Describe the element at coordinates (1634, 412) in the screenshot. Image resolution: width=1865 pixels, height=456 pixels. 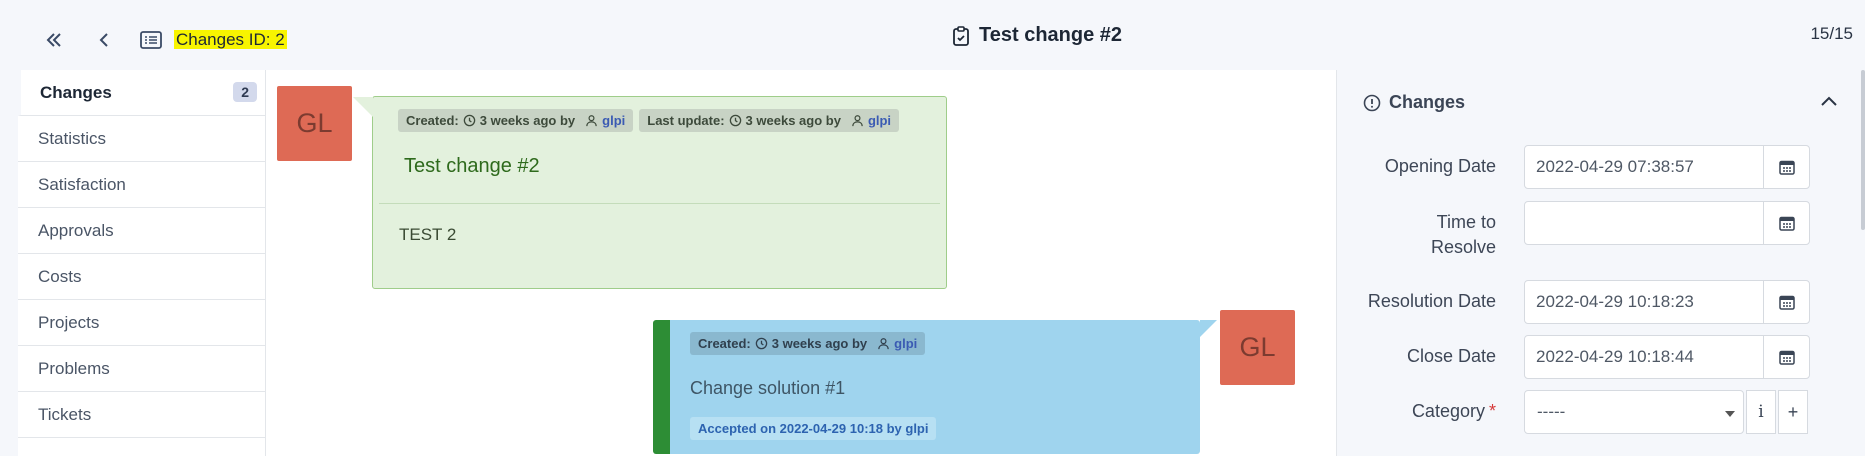
I see `category-select: -----` at that location.